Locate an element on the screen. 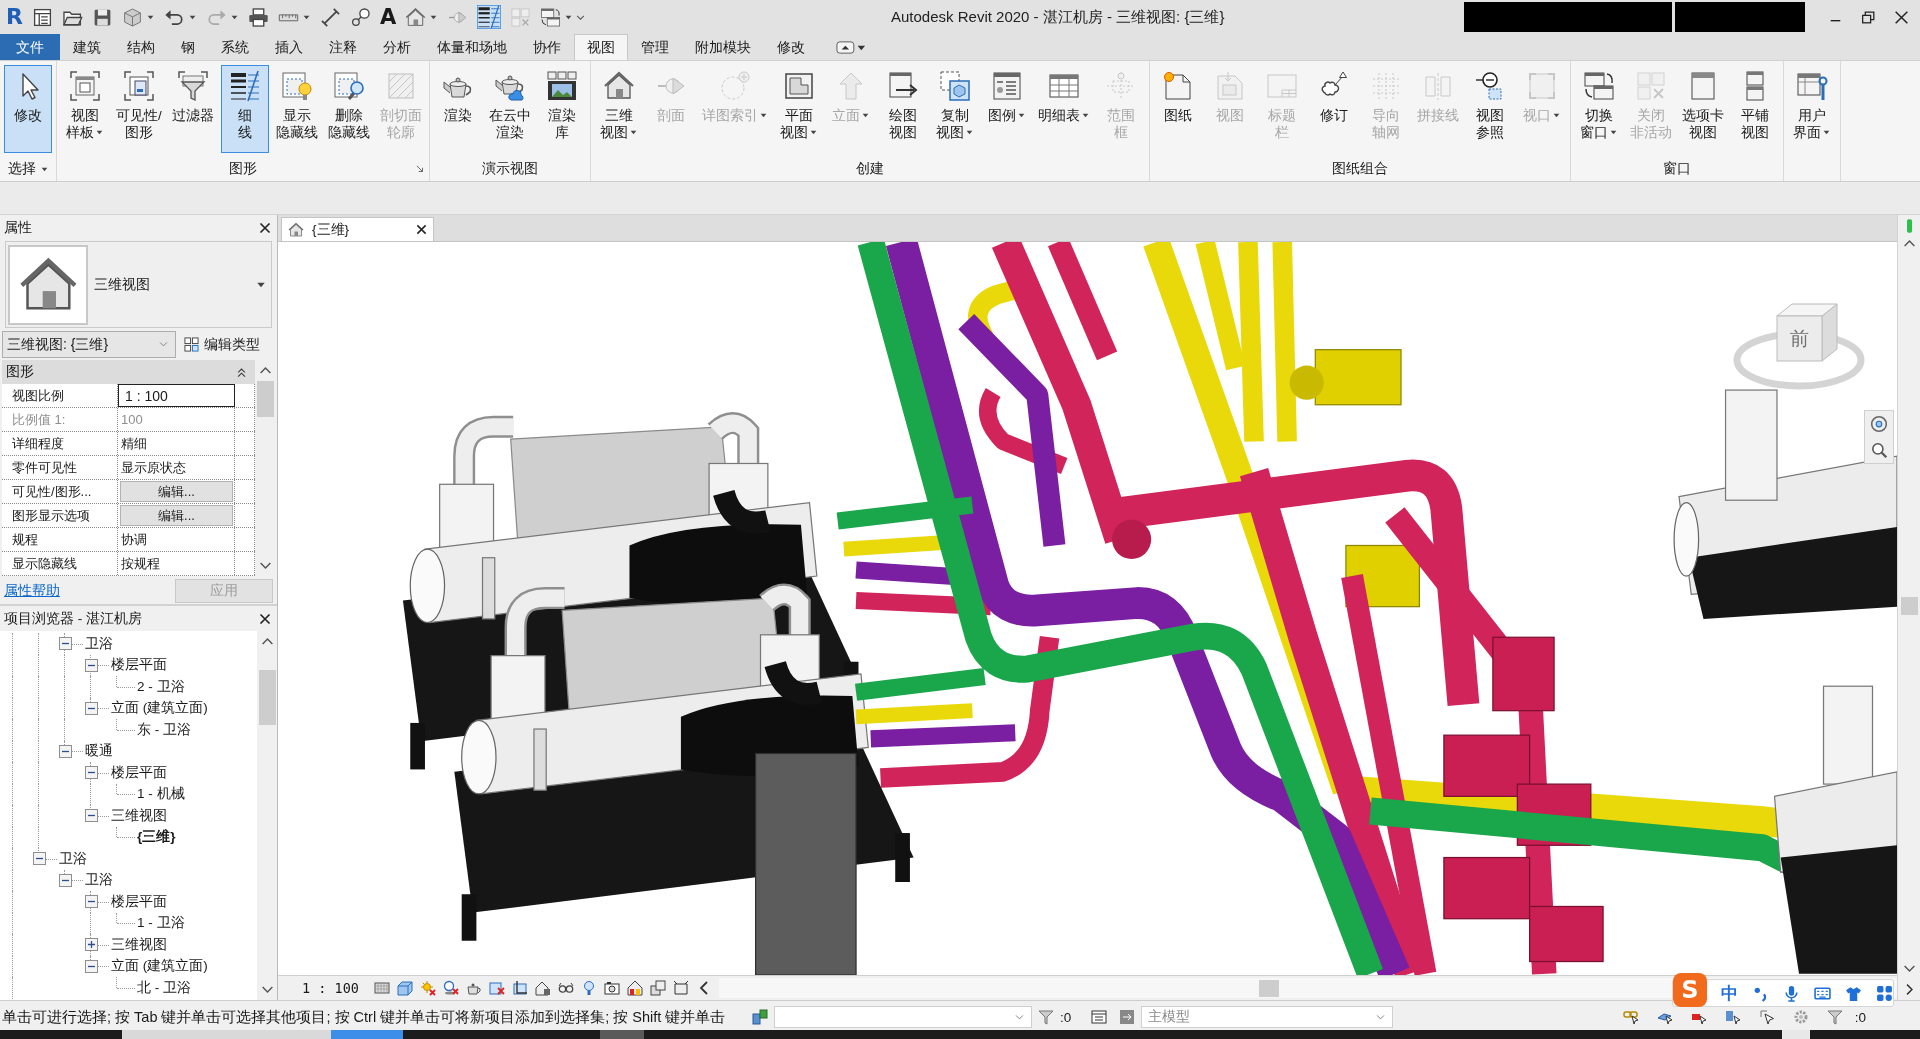 This screenshot has width=1920, height=1039. ribbon-button: 选项卡 视图 is located at coordinates (1702, 109).